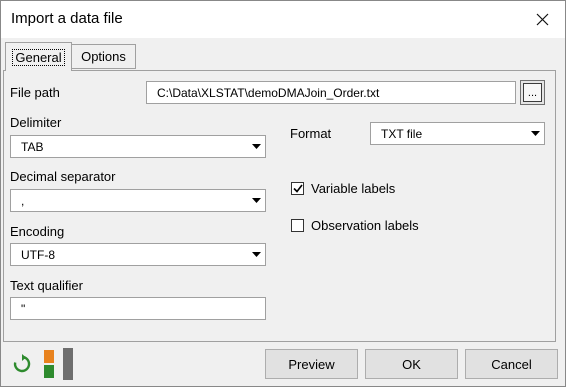 The image size is (566, 387). Describe the element at coordinates (35, 92) in the screenshot. I see `file-path-label: File path` at that location.